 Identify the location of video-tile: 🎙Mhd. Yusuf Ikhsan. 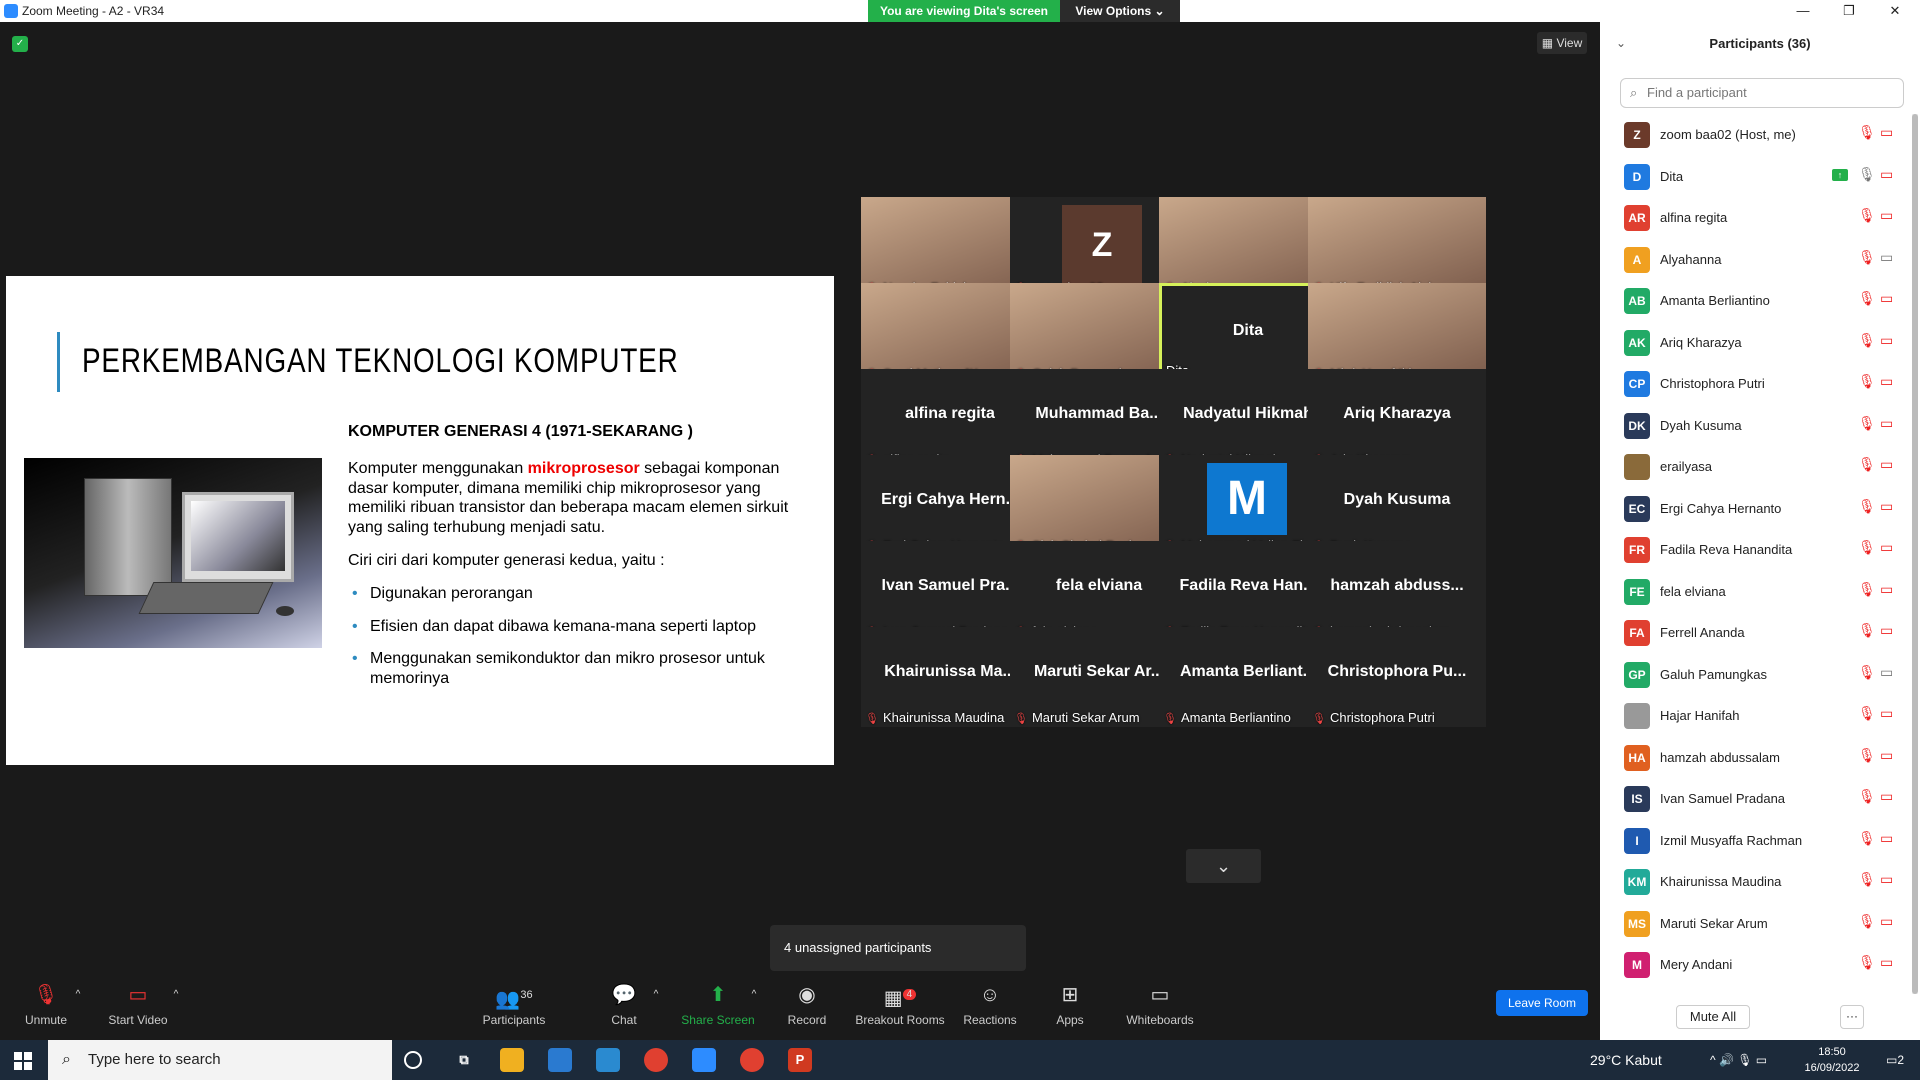
(1397, 333).